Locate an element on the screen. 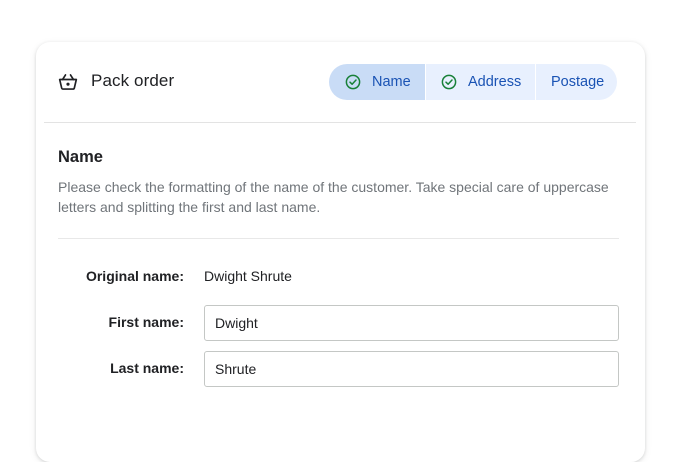  step-address-label: Address is located at coordinates (495, 82).